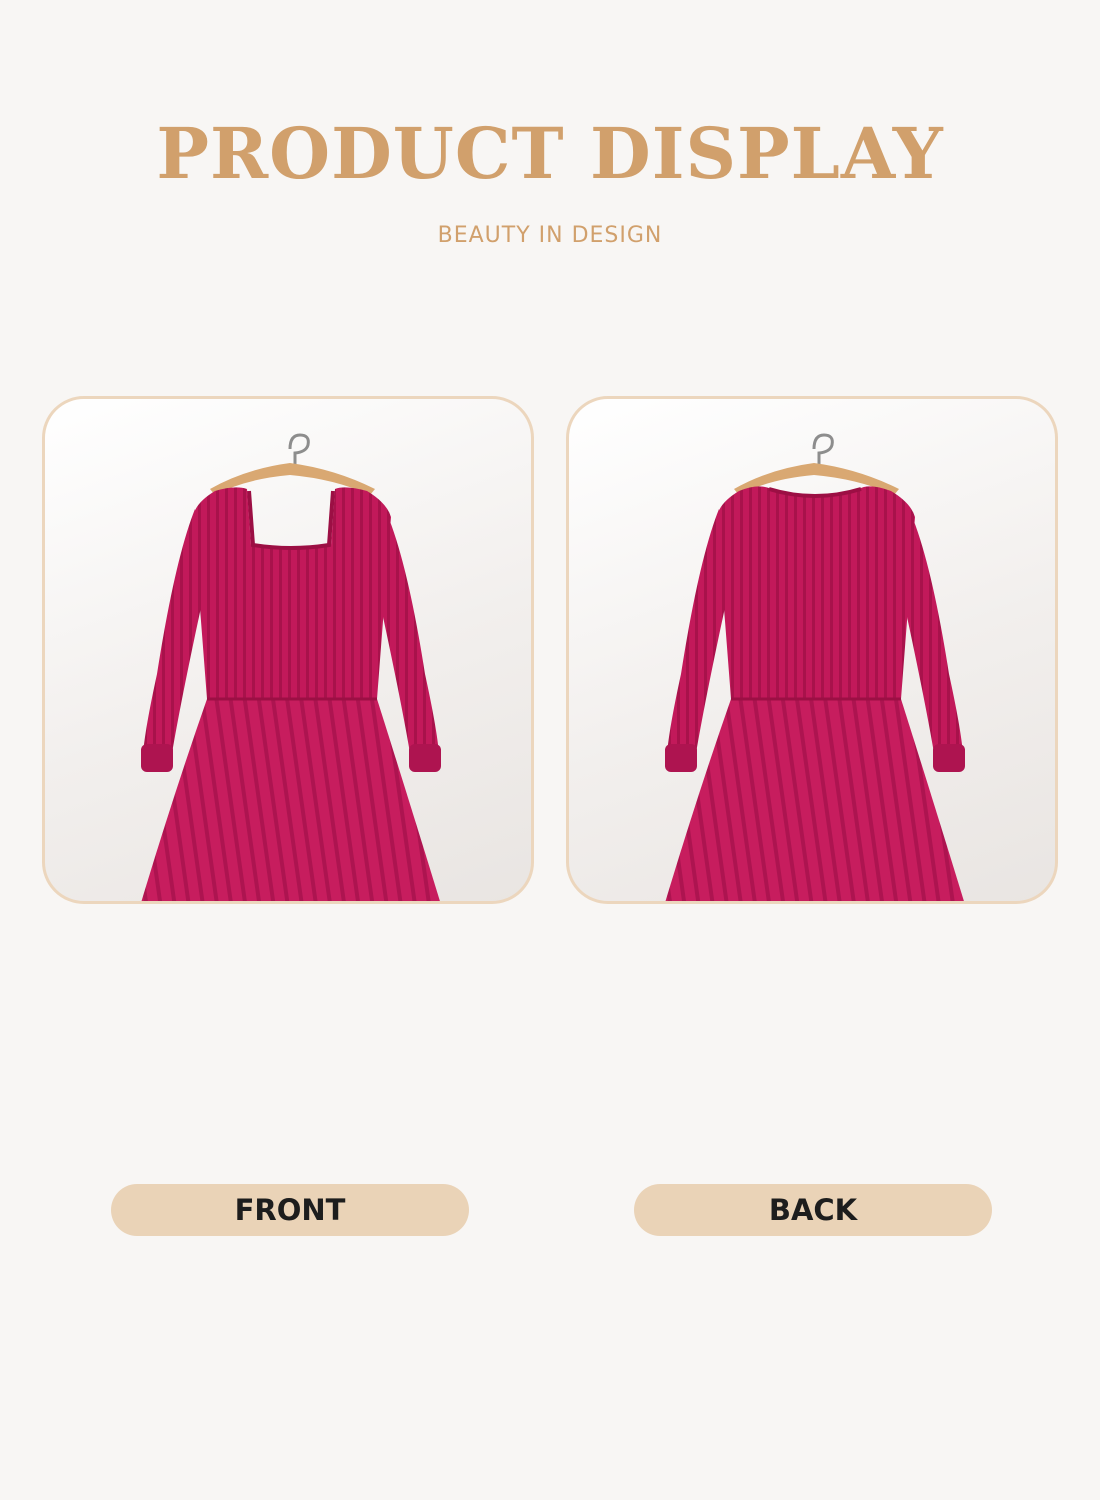 The image size is (1100, 1500). I want to click on dress-back-image, so click(815, 667).